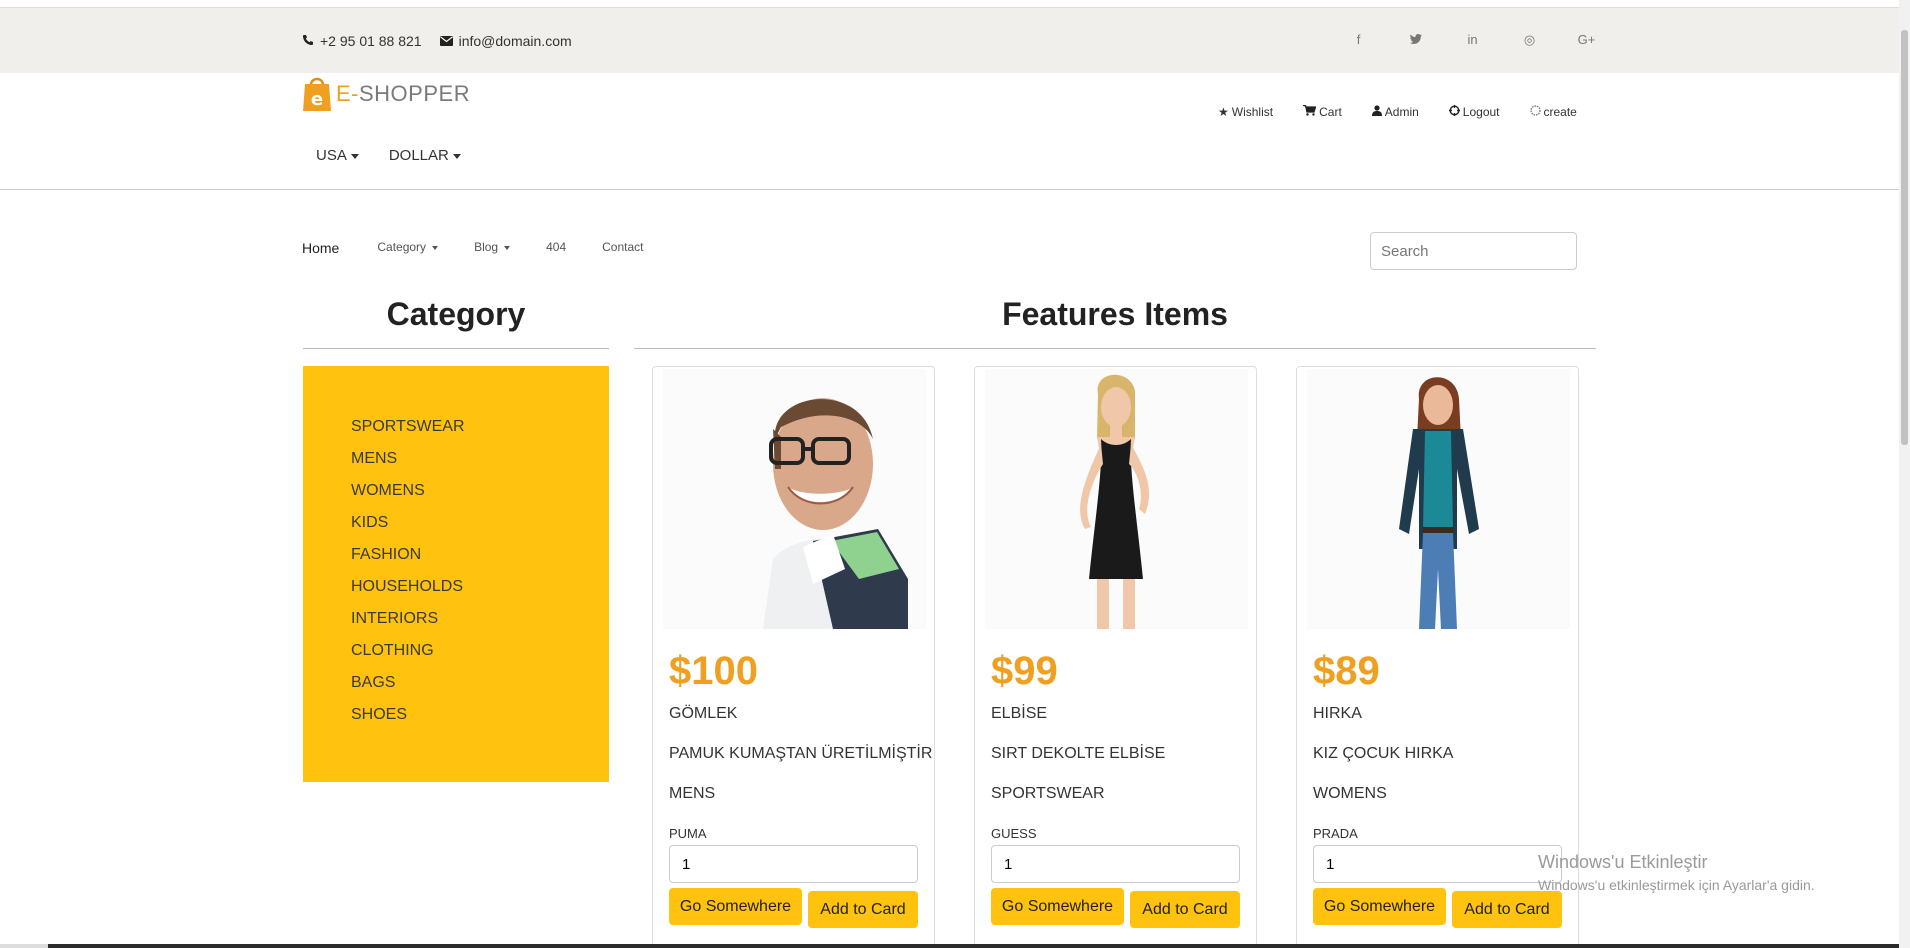 The height and width of the screenshot is (948, 1910). Describe the element at coordinates (408, 721) in the screenshot. I see `category-item-shoes: SHOES` at that location.